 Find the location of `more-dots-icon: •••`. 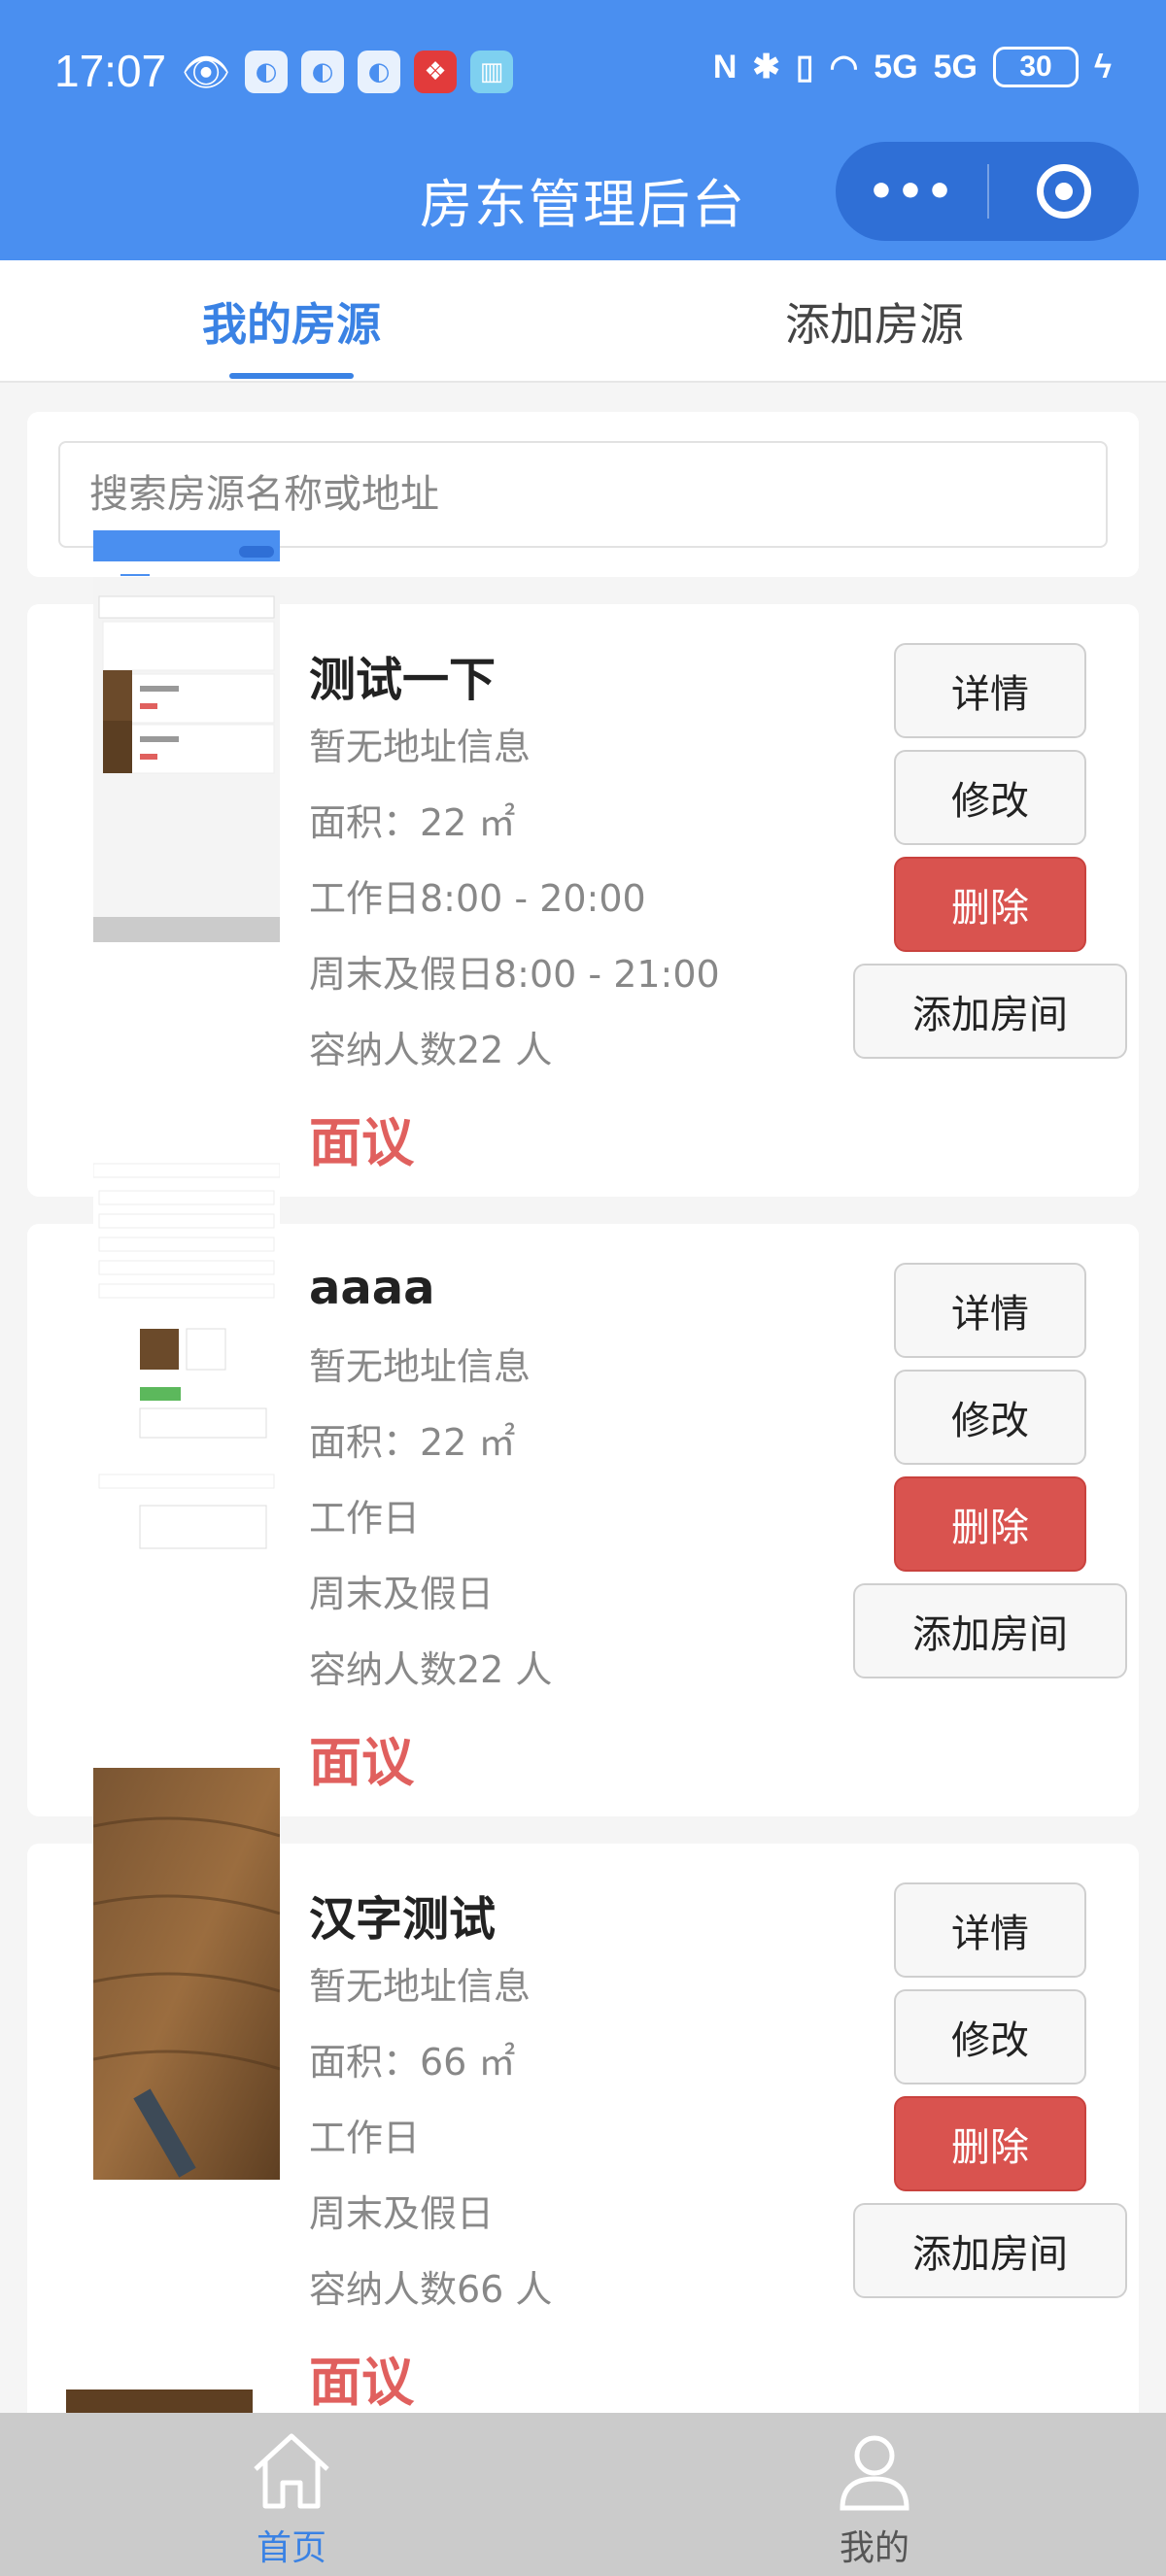

more-dots-icon: ••• is located at coordinates (911, 192).